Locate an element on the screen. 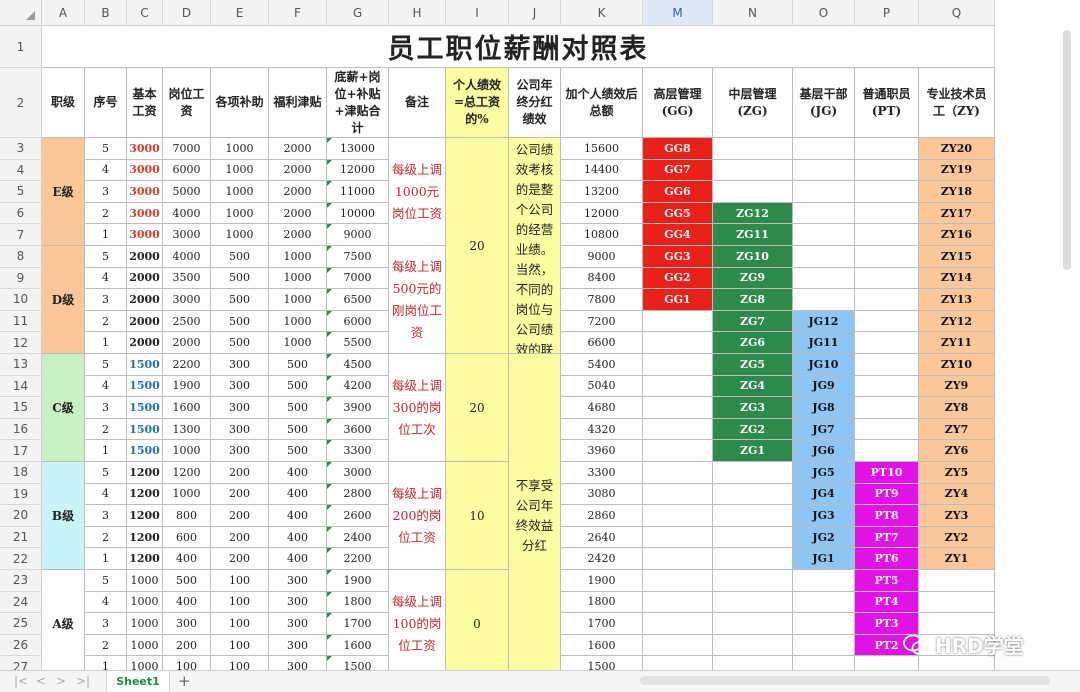 The width and height of the screenshot is (1080, 692). cell-post: 3500 is located at coordinates (187, 278).